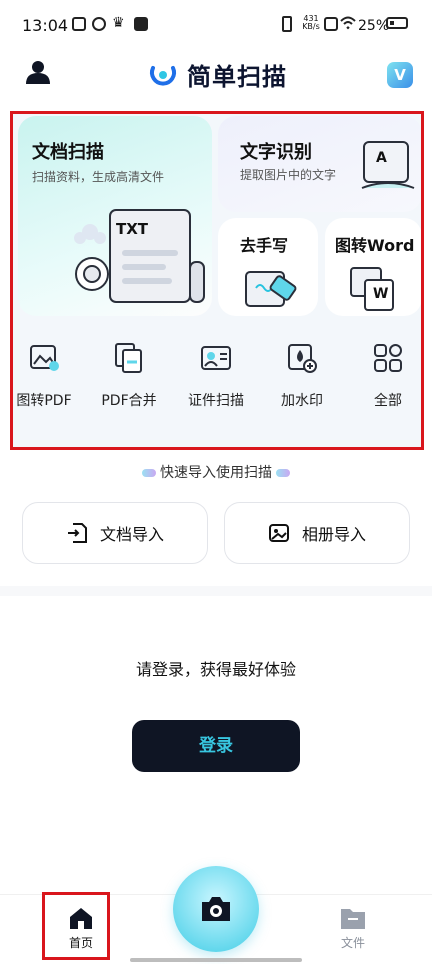 The width and height of the screenshot is (432, 964). What do you see at coordinates (216, 746) in the screenshot?
I see `login-button: 登录` at bounding box center [216, 746].